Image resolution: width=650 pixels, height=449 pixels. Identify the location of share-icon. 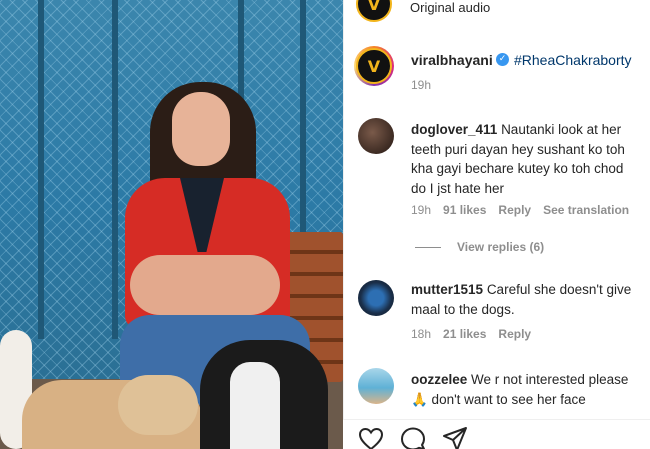
(455, 437).